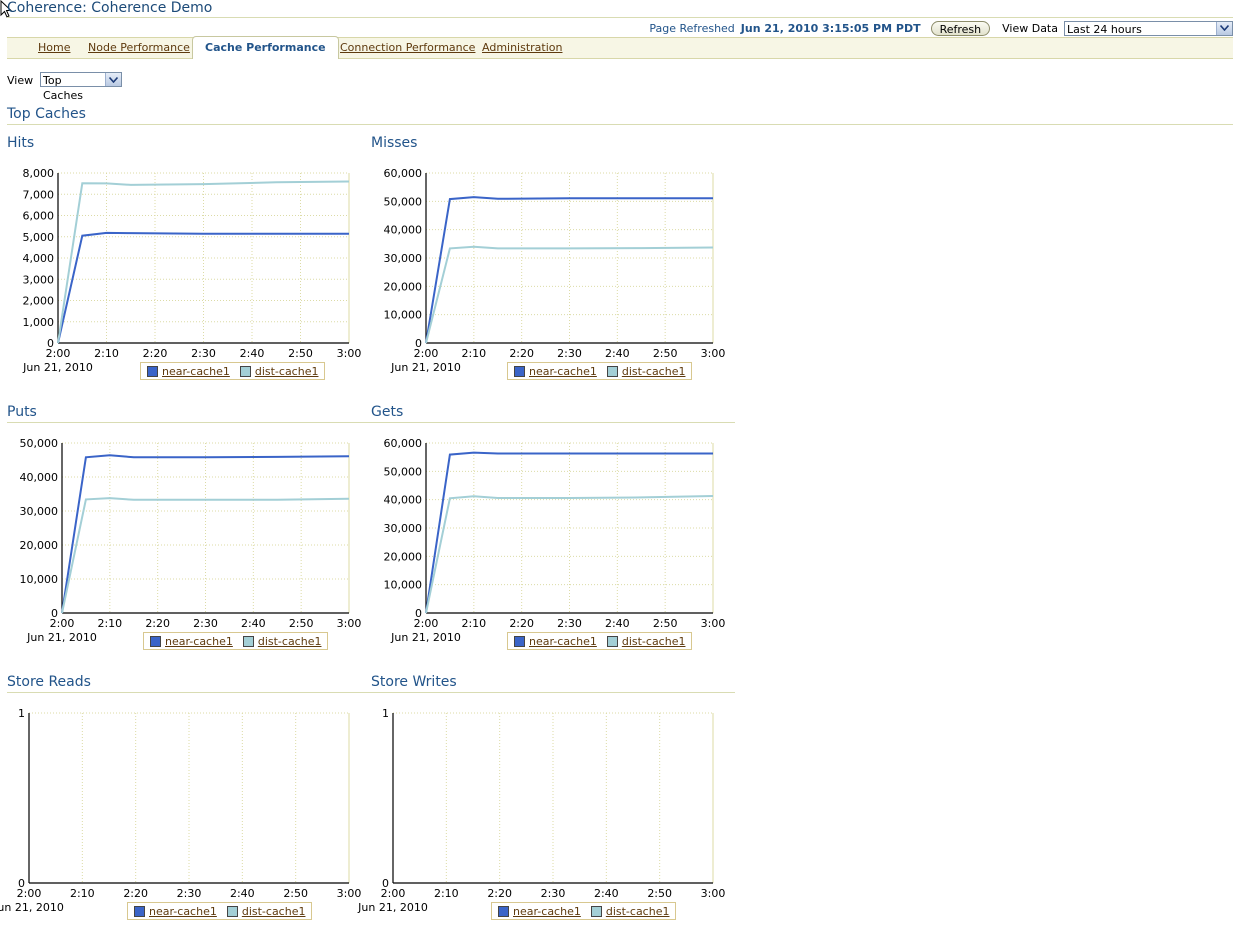 The width and height of the screenshot is (1256, 932). What do you see at coordinates (403, 443) in the screenshot?
I see `y-tick-label: 60,000` at bounding box center [403, 443].